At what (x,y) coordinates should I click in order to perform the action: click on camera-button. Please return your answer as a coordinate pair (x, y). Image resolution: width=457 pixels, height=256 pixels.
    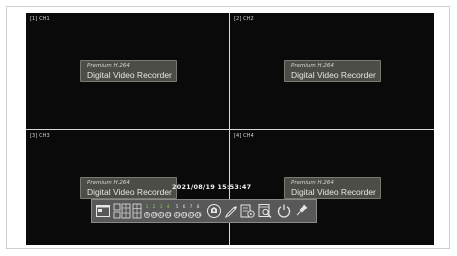
    Looking at the image, I should click on (214, 211).